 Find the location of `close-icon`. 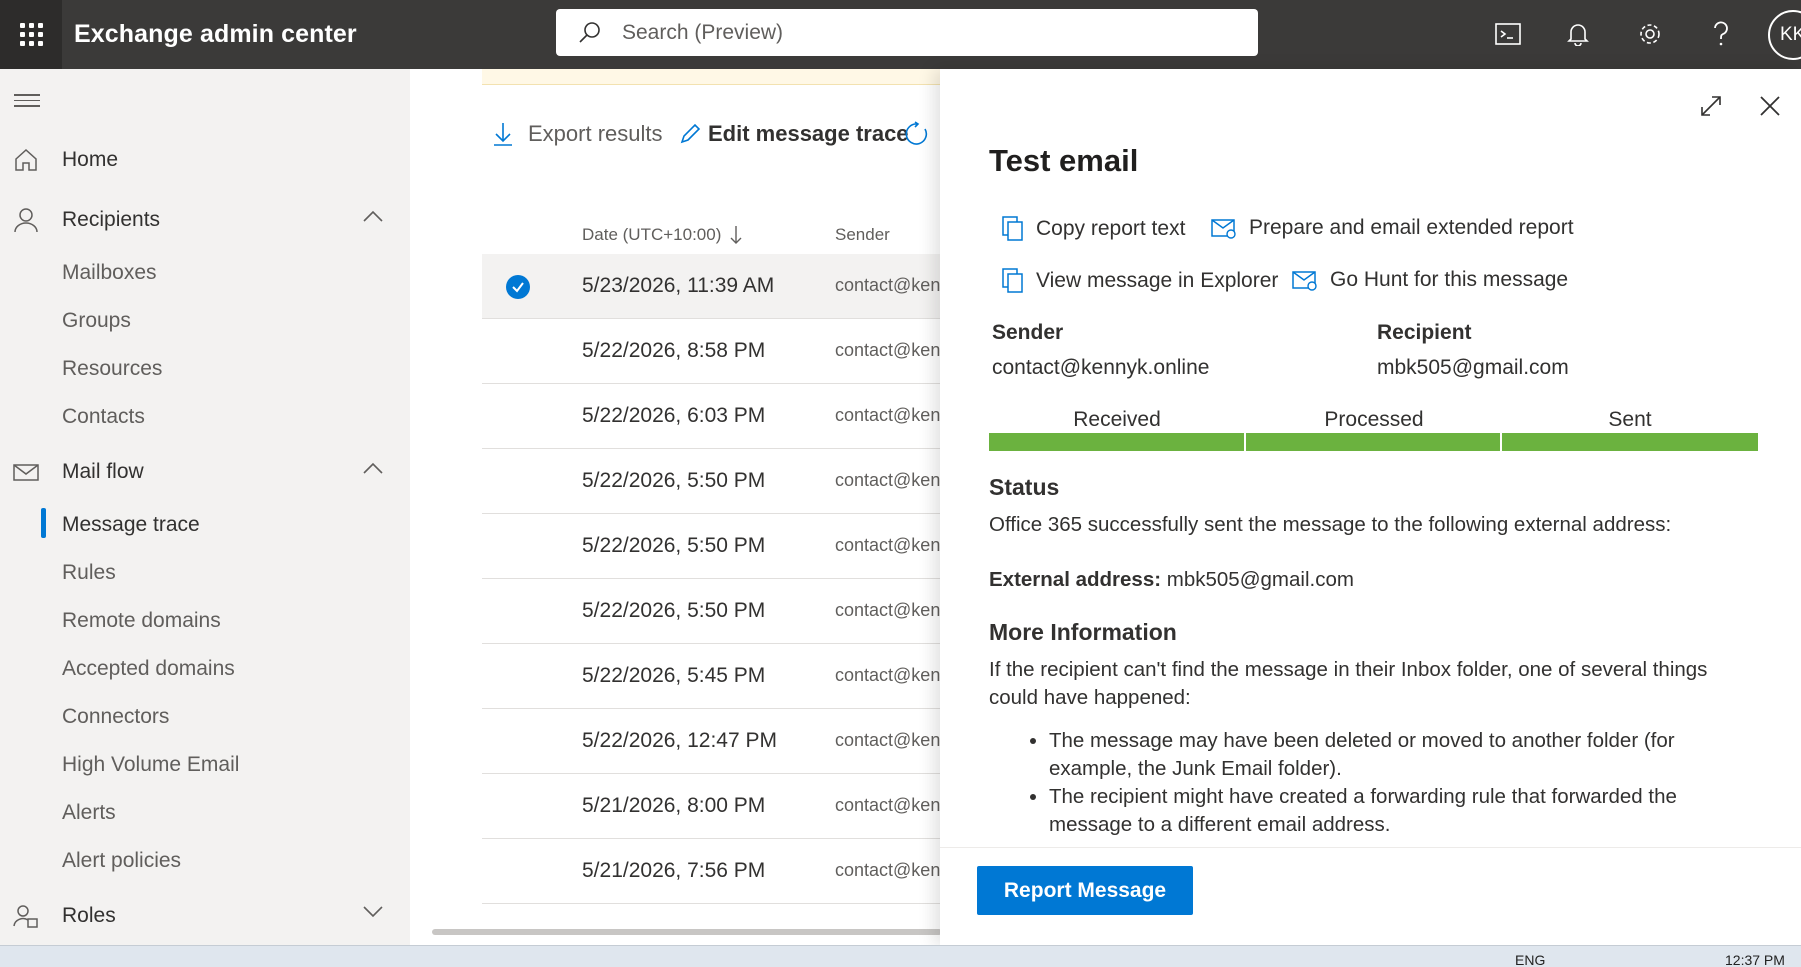

close-icon is located at coordinates (1770, 106).